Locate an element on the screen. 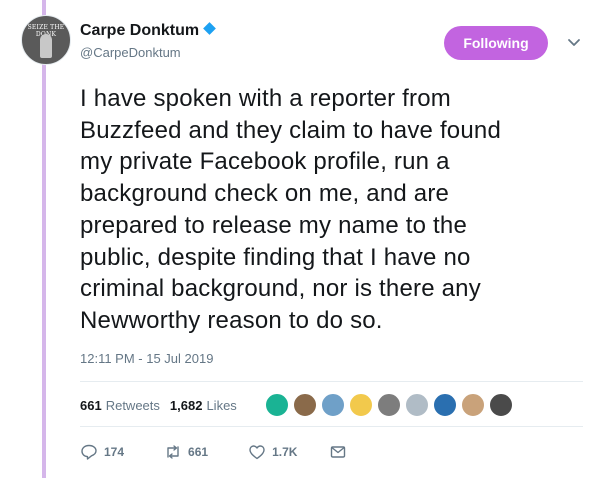 The height and width of the screenshot is (478, 603). avatar-figure is located at coordinates (46, 46).